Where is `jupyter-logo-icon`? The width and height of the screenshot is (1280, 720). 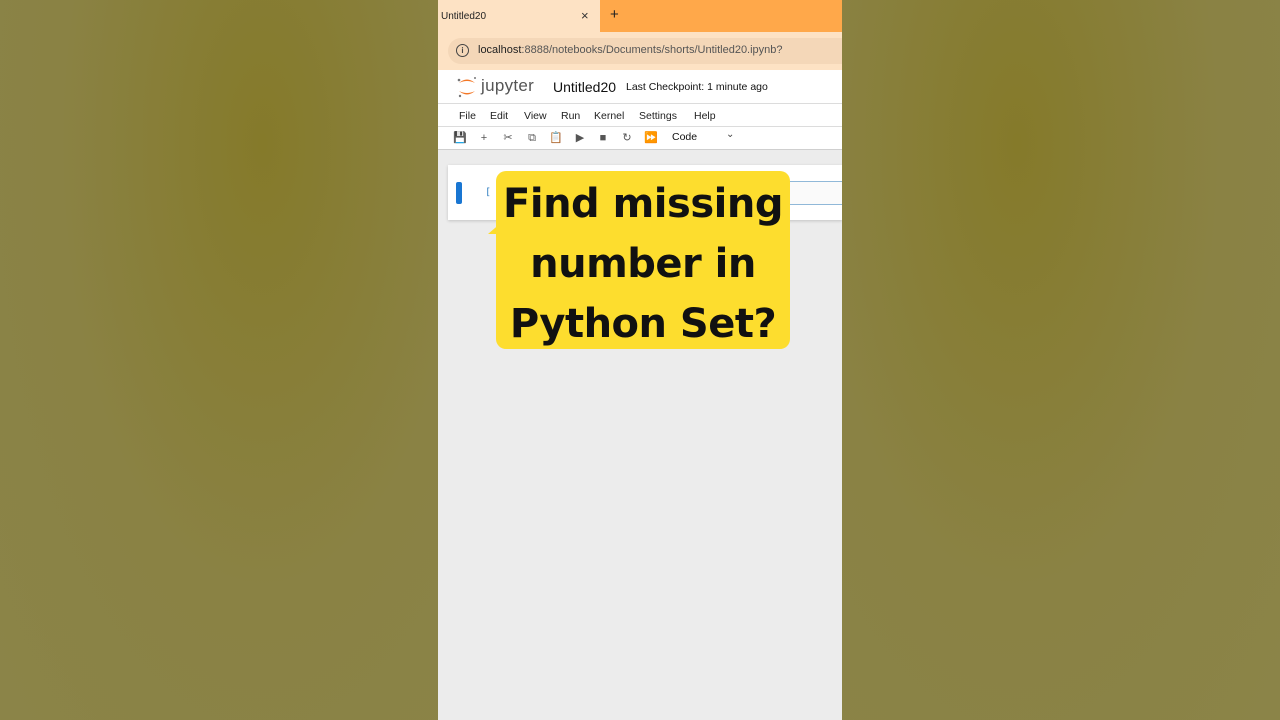 jupyter-logo-icon is located at coordinates (467, 87).